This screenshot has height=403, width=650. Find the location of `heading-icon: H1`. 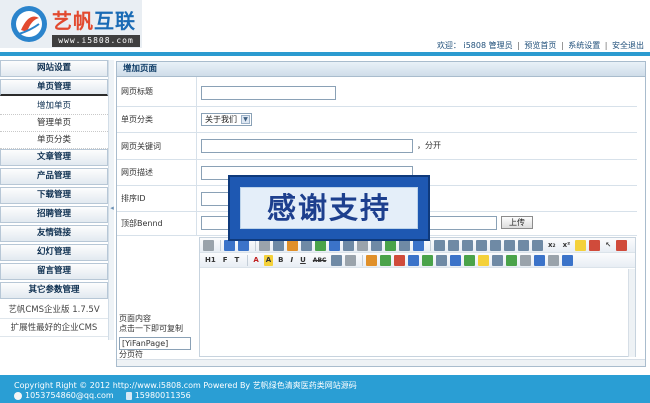

heading-icon: H1 is located at coordinates (210, 260).